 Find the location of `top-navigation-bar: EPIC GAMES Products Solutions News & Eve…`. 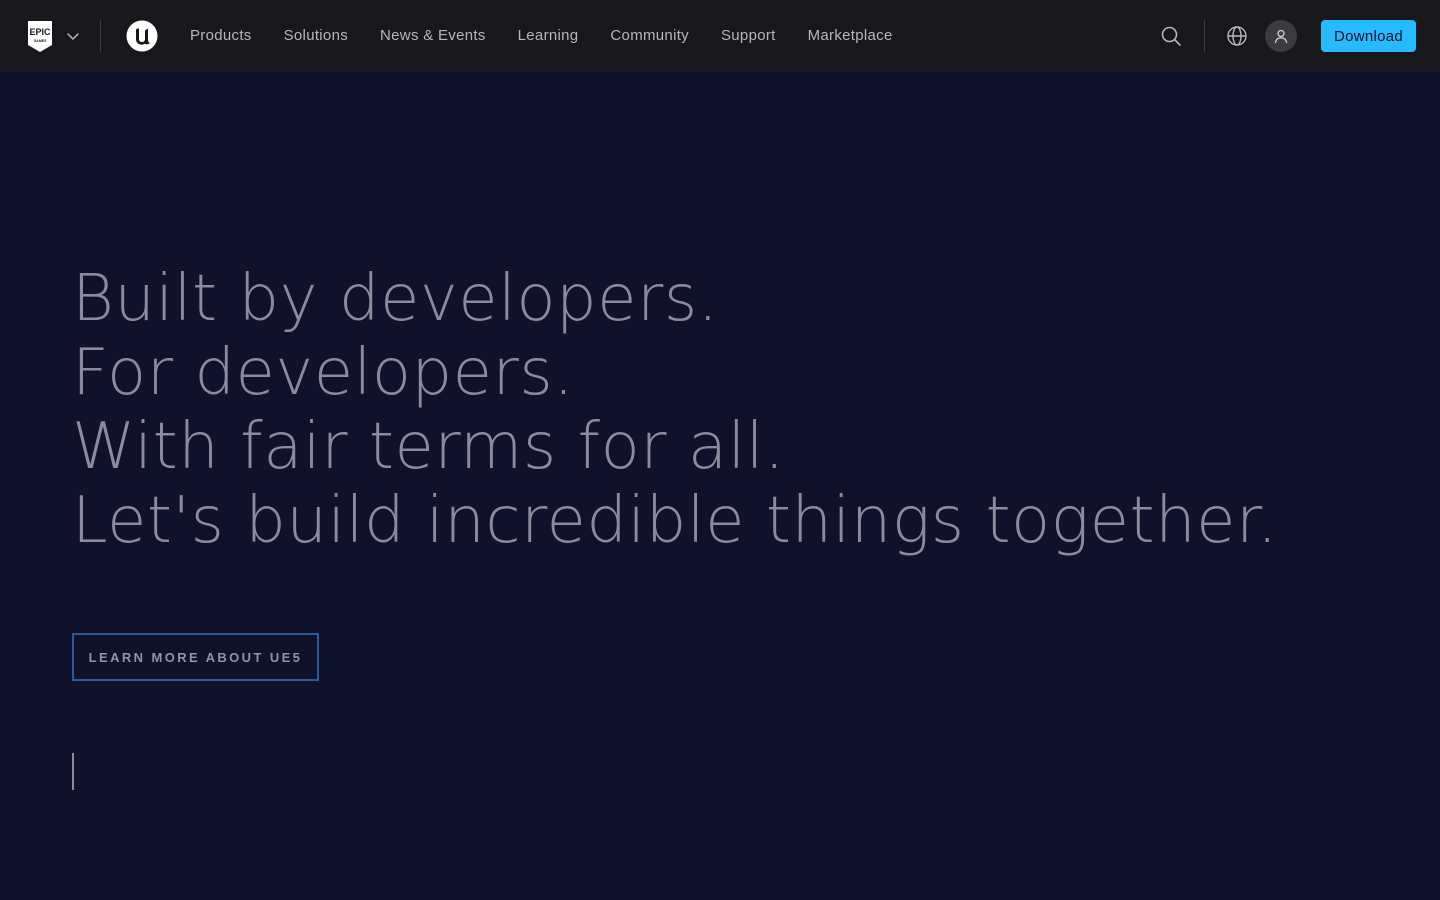

top-navigation-bar: EPIC GAMES Products Solutions News & Eve… is located at coordinates (720, 36).